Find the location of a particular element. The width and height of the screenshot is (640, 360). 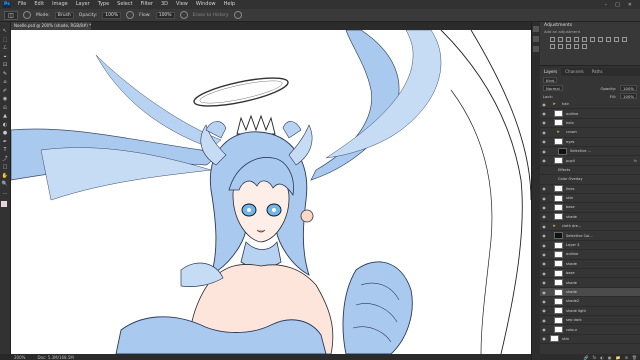

selective-color-icon is located at coordinates (584, 46).